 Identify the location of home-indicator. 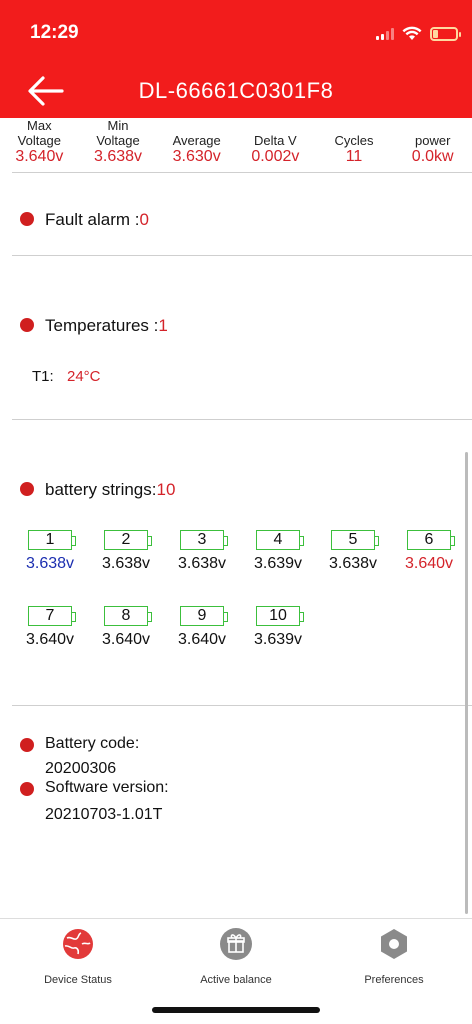
(236, 1010).